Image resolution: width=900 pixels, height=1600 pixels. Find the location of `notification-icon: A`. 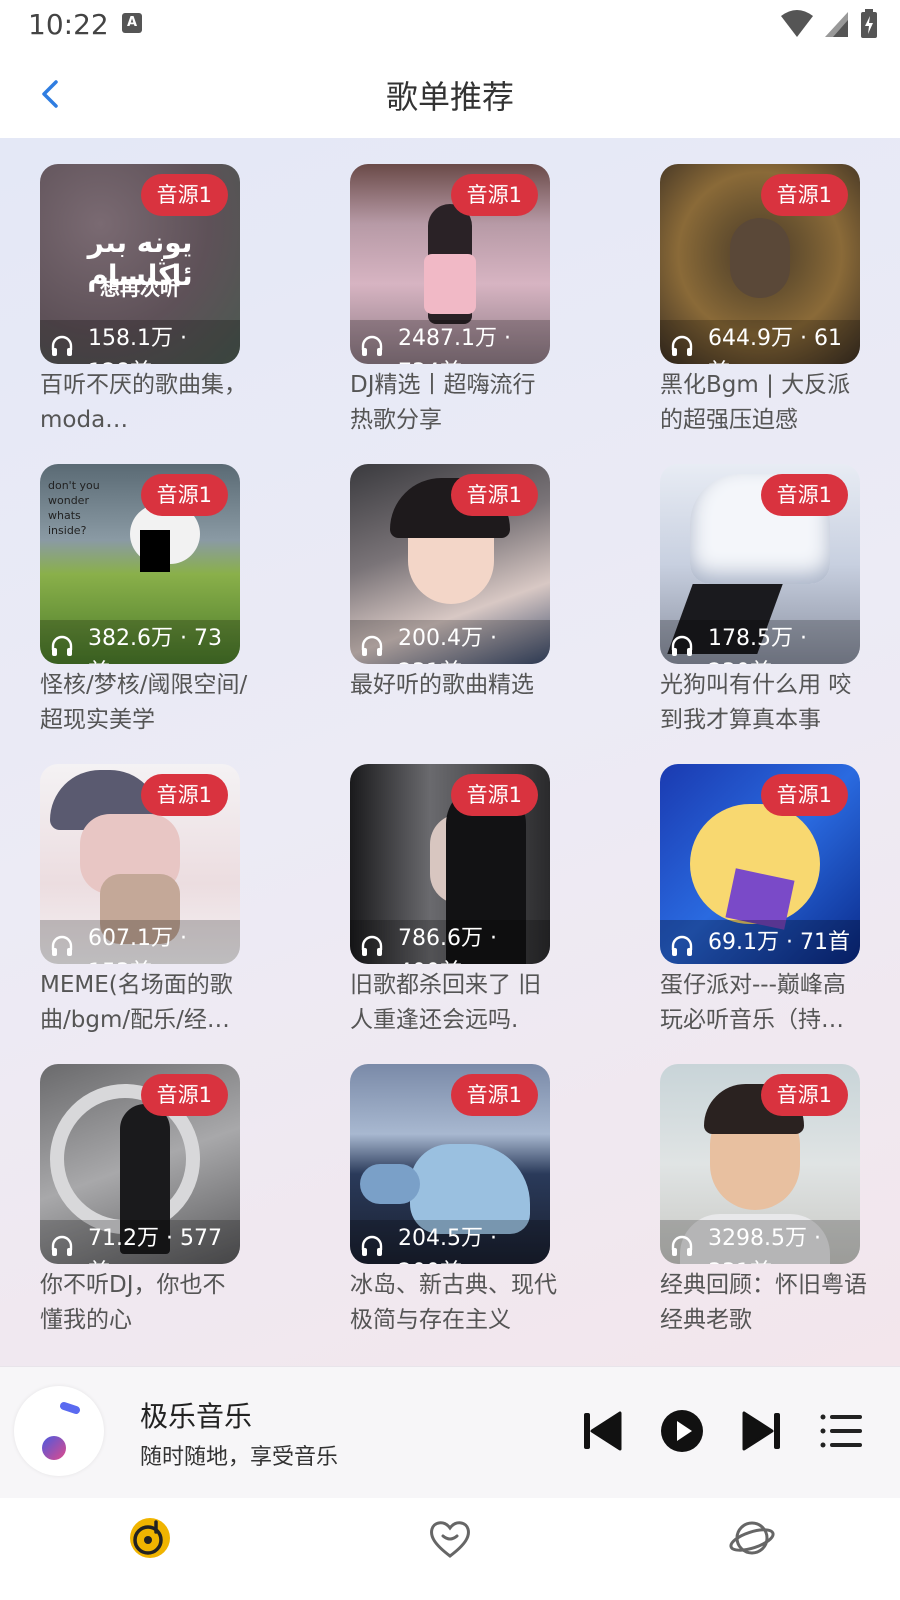

notification-icon: A is located at coordinates (132, 23).